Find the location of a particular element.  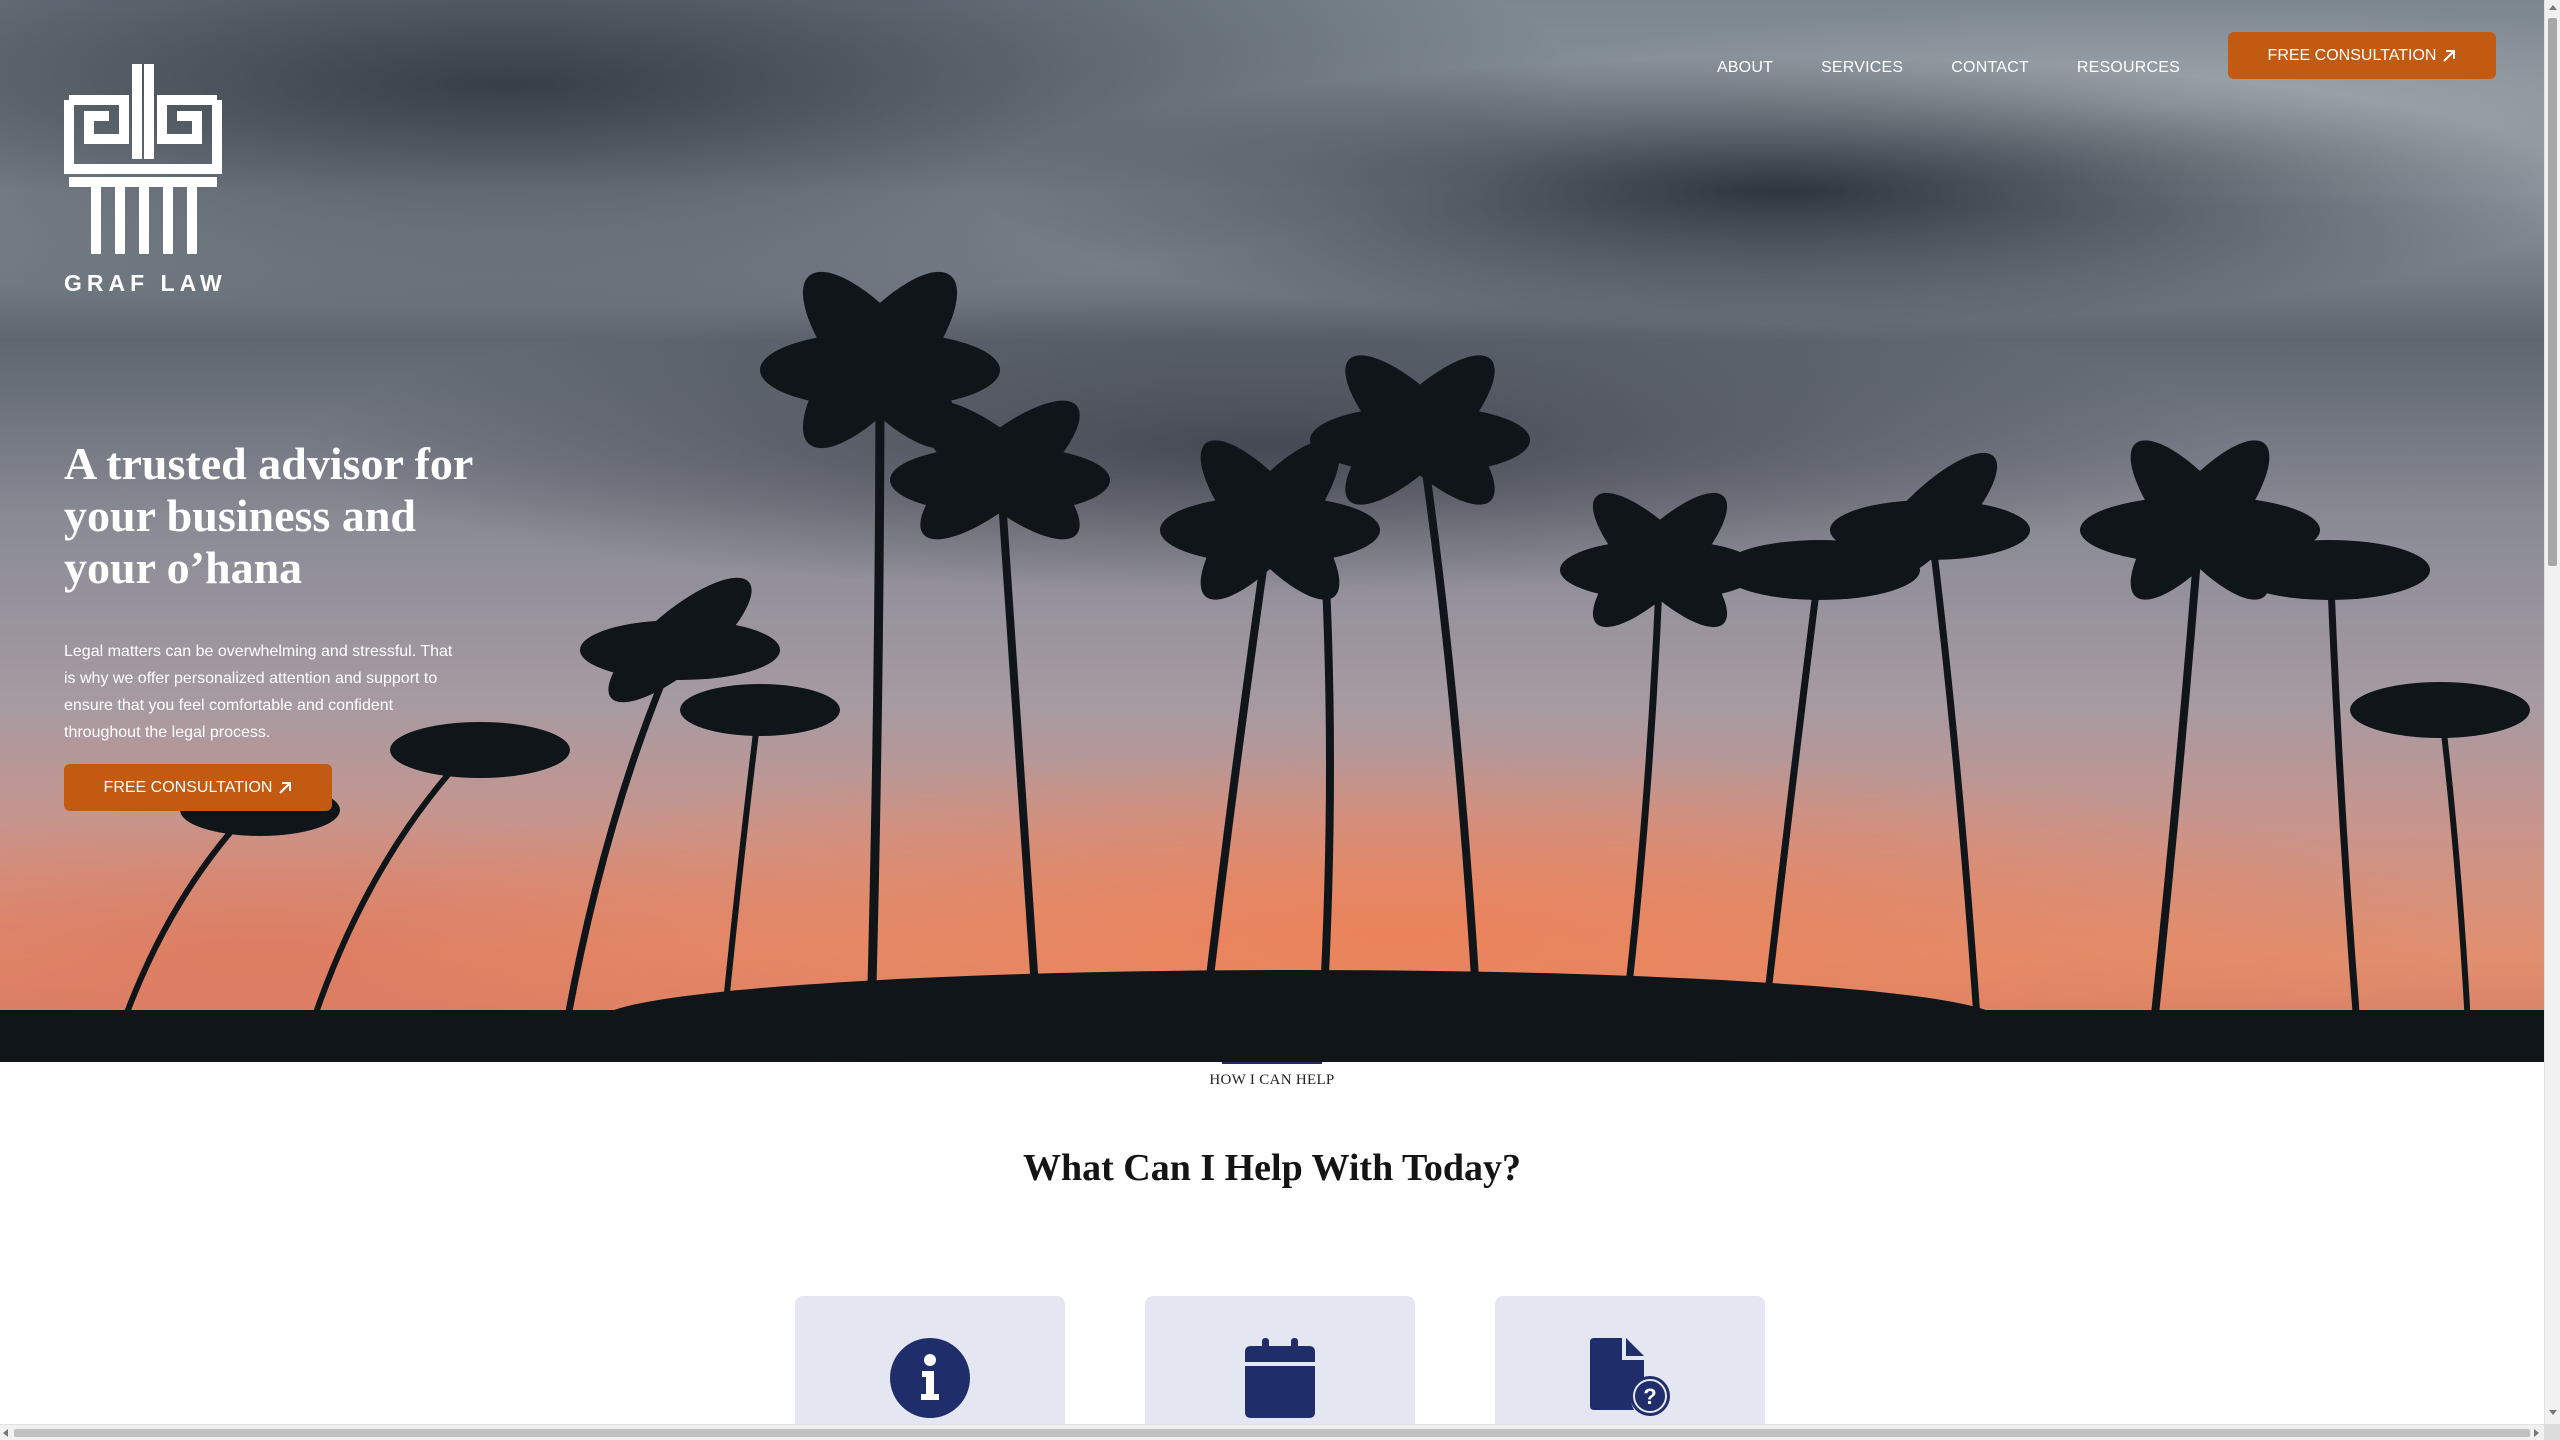

nav-cta-label: FREE CONSULTATION is located at coordinates (2352, 55).